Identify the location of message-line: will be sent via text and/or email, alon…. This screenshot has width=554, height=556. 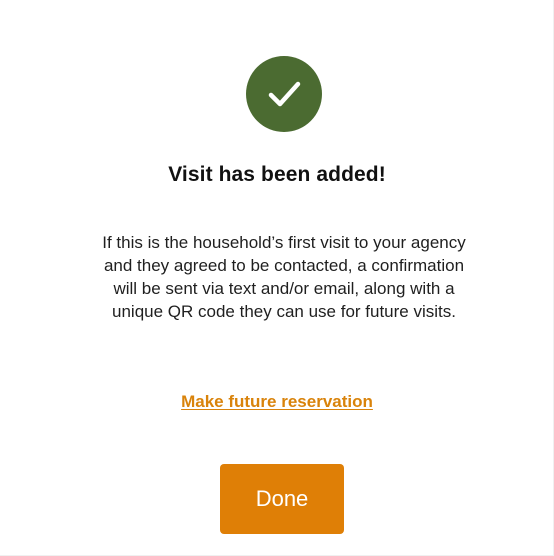
(284, 288).